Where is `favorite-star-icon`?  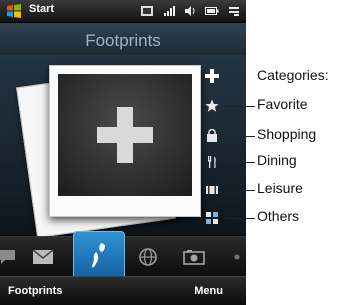
favorite-star-icon is located at coordinates (212, 105).